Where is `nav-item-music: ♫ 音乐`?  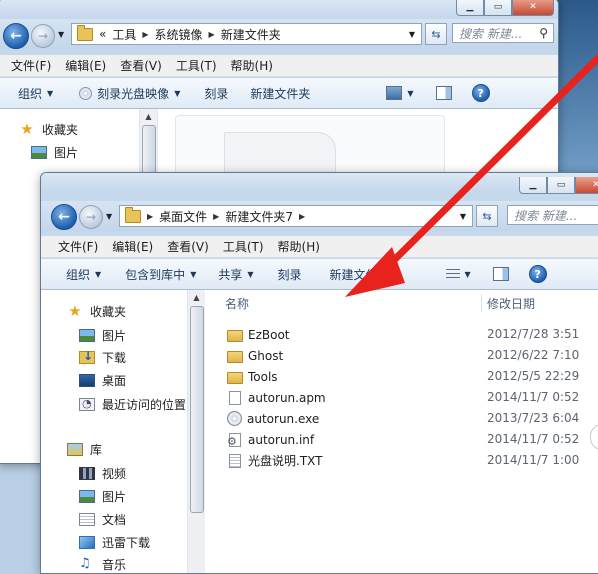 nav-item-music: ♫ 音乐 is located at coordinates (102, 564).